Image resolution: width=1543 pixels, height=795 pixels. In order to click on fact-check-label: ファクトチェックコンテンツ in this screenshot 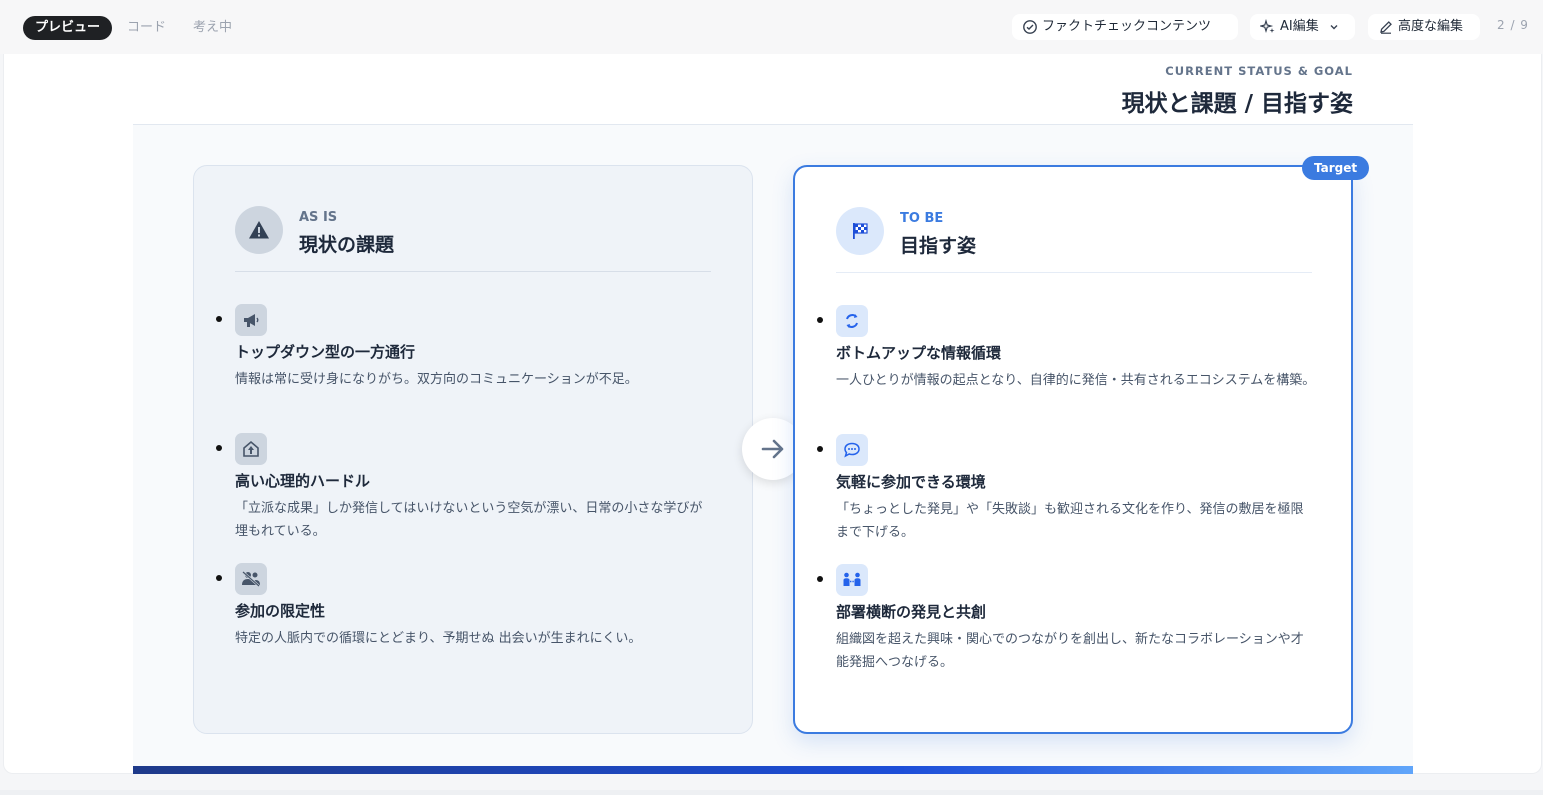, I will do `click(1127, 26)`.